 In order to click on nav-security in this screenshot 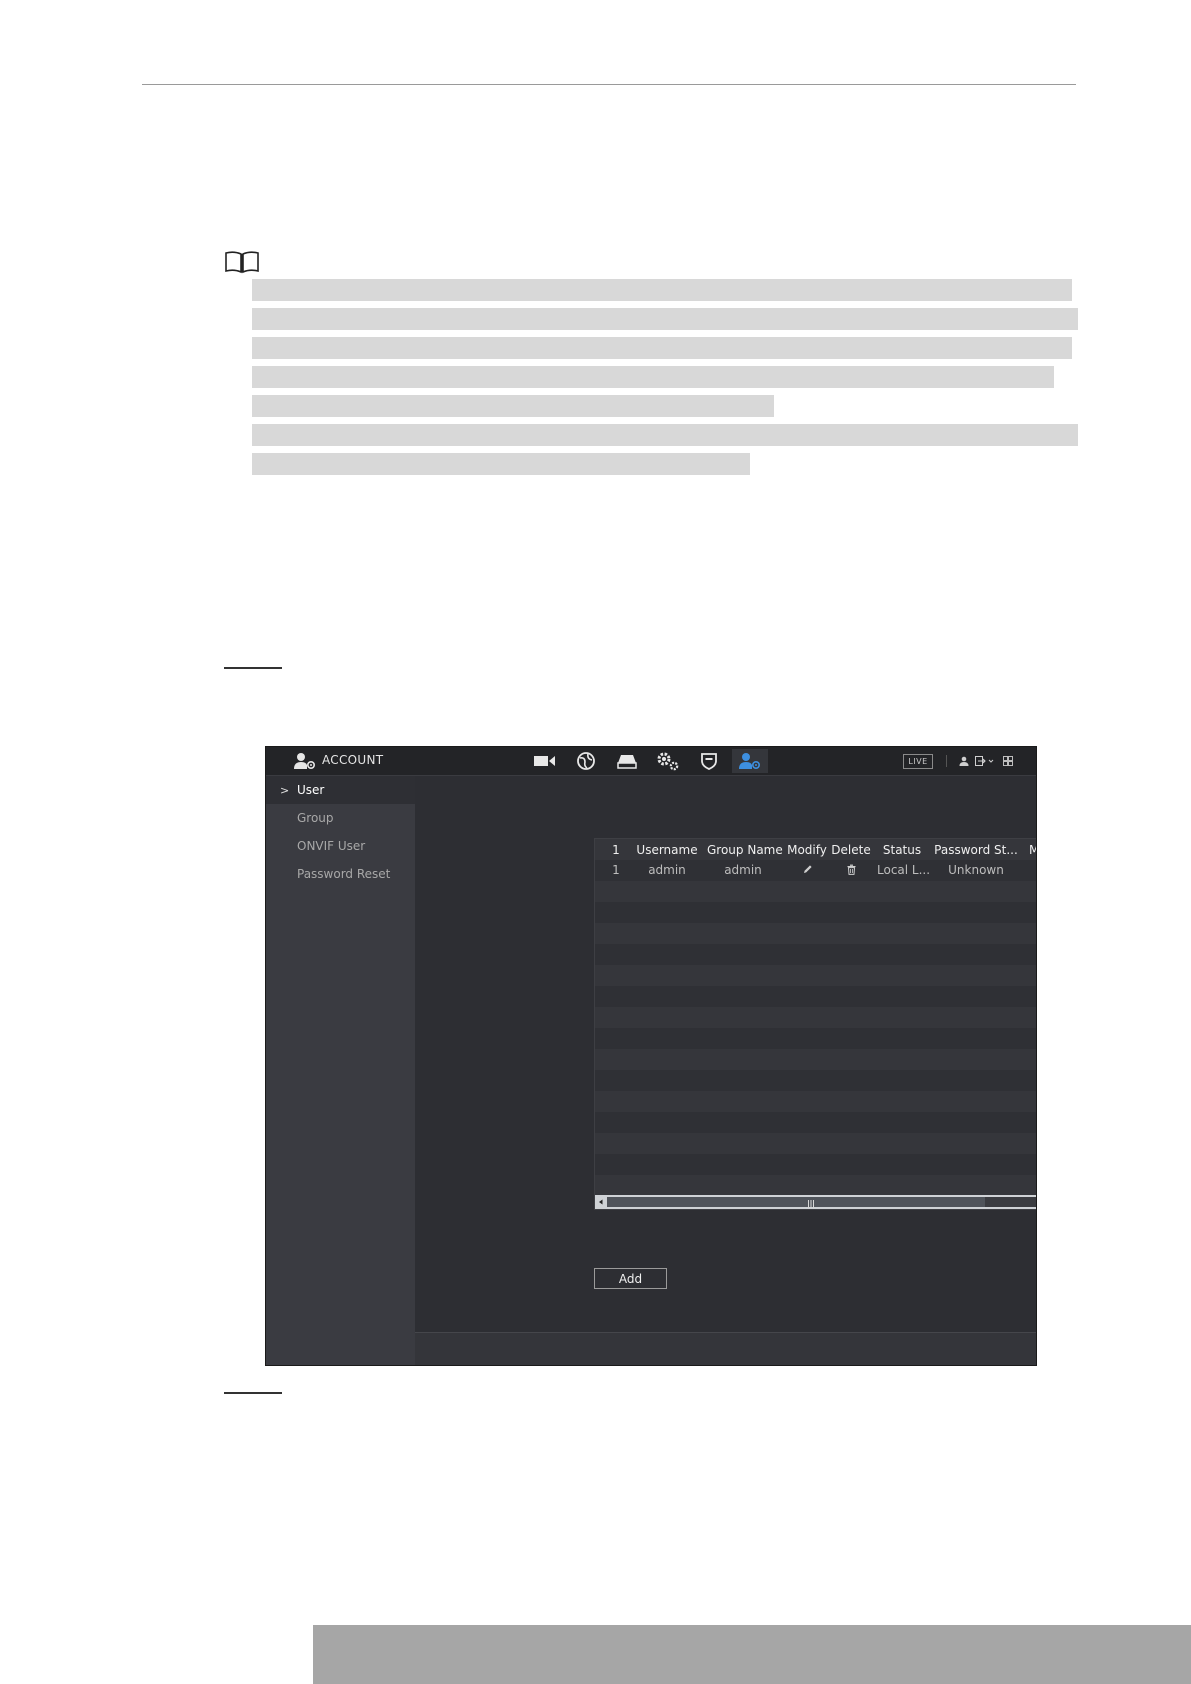, I will do `click(709, 761)`.